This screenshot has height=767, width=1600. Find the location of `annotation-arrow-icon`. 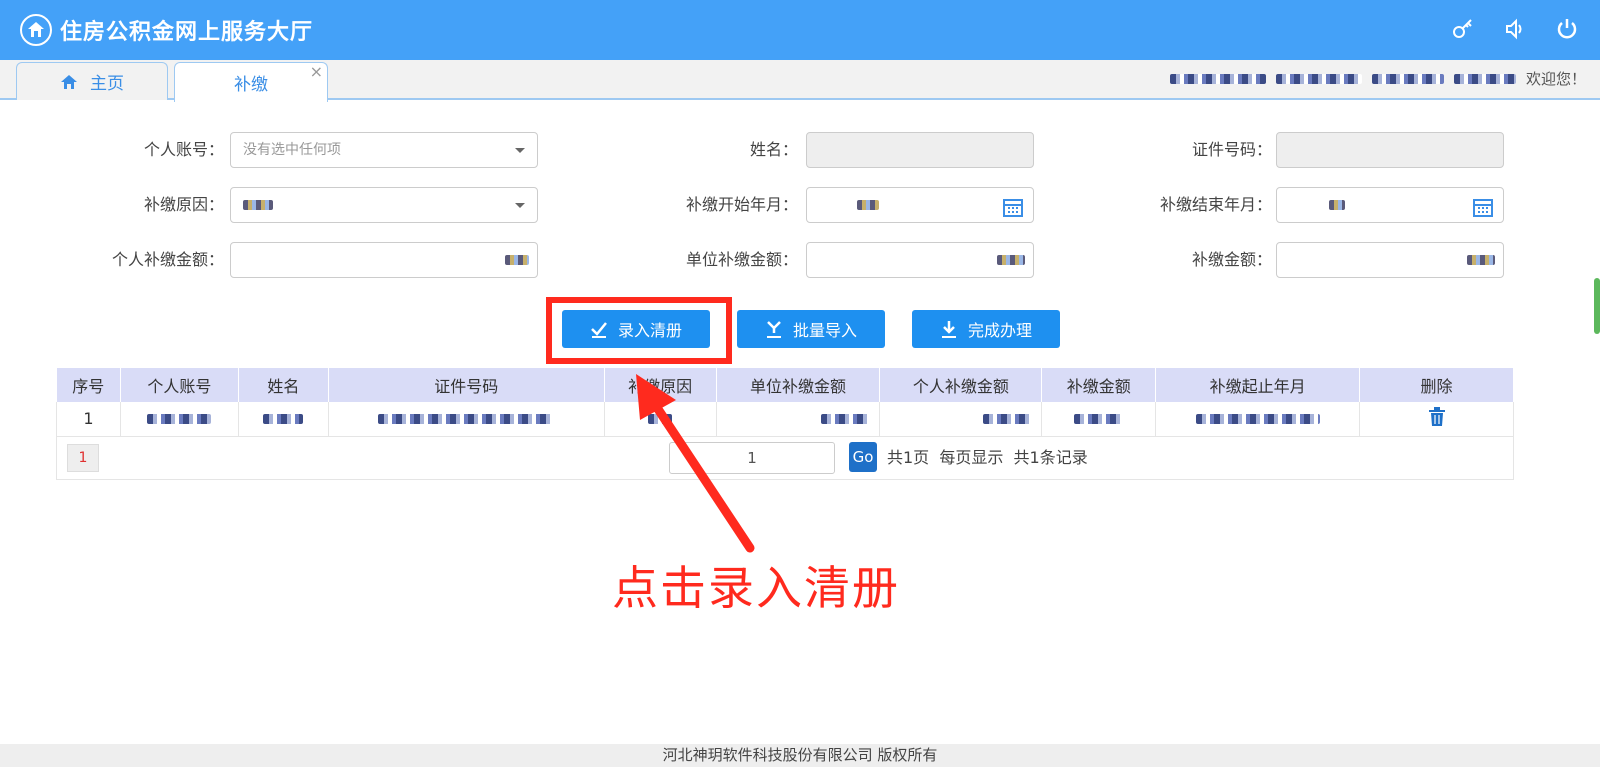

annotation-arrow-icon is located at coordinates (695, 463).